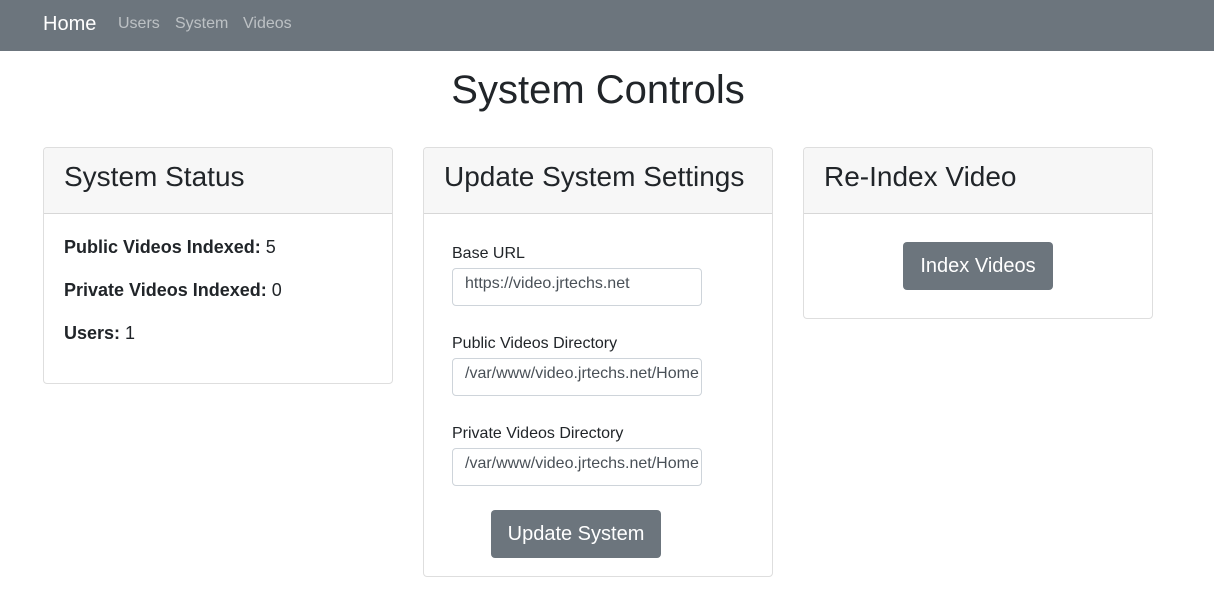 Image resolution: width=1214 pixels, height=594 pixels. I want to click on users-label: Users:, so click(92, 333).